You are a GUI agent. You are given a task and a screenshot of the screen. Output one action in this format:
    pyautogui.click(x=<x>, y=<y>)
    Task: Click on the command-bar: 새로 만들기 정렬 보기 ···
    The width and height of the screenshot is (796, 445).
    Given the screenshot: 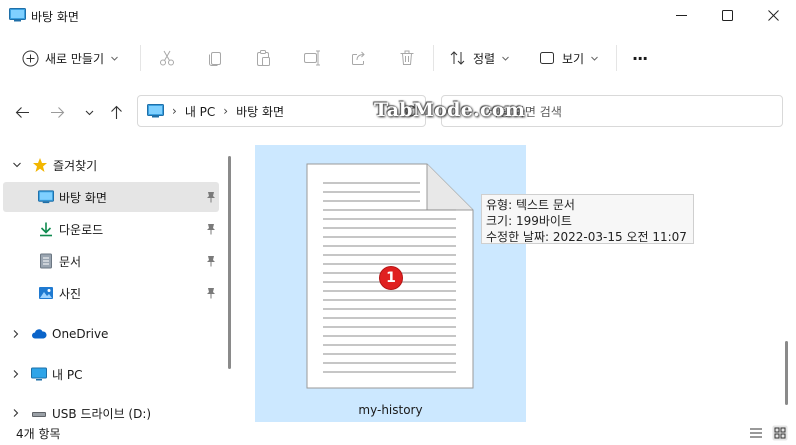 What is the action you would take?
    pyautogui.click(x=398, y=58)
    